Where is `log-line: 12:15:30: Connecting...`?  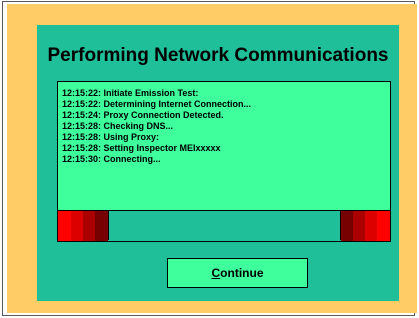
log-line: 12:15:30: Connecting... is located at coordinates (111, 159).